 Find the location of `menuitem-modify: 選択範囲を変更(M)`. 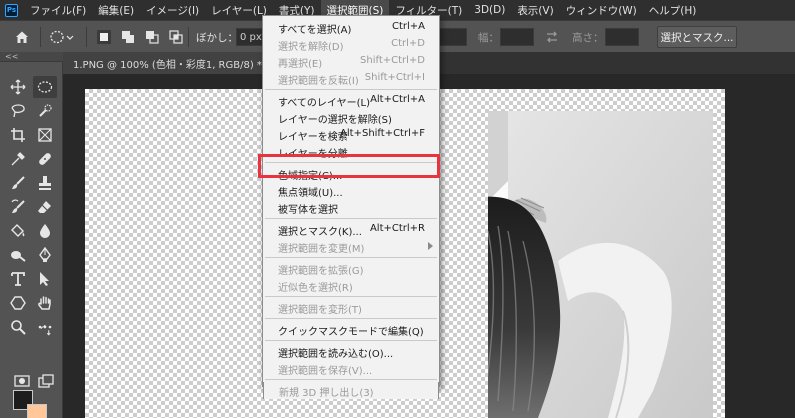

menuitem-modify: 選択範囲を変更(M) is located at coordinates (351, 246).